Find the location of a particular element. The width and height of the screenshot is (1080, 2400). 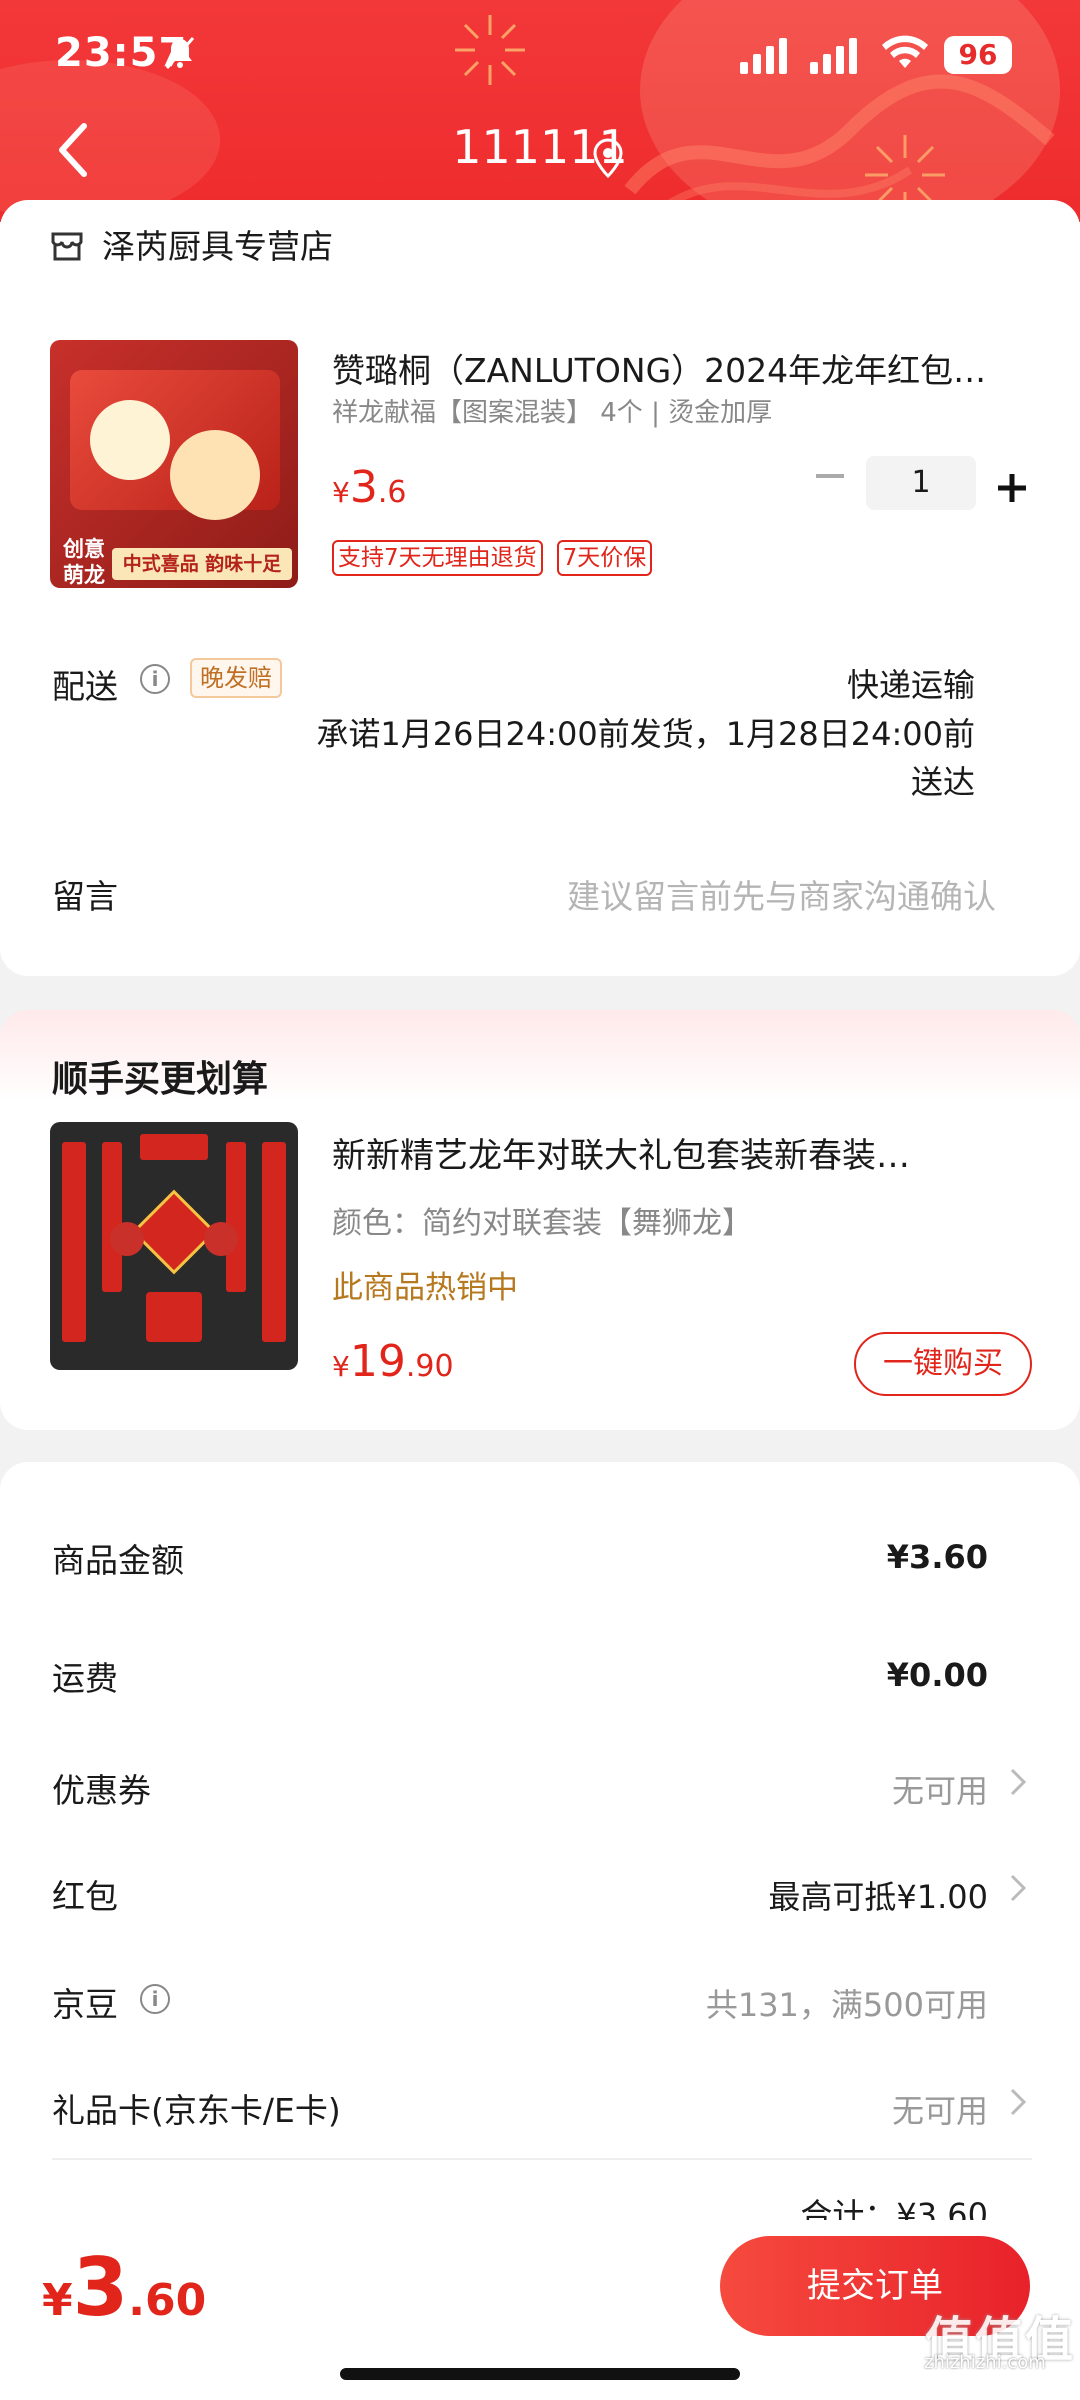

service-tag: 7天价保 is located at coordinates (604, 558).